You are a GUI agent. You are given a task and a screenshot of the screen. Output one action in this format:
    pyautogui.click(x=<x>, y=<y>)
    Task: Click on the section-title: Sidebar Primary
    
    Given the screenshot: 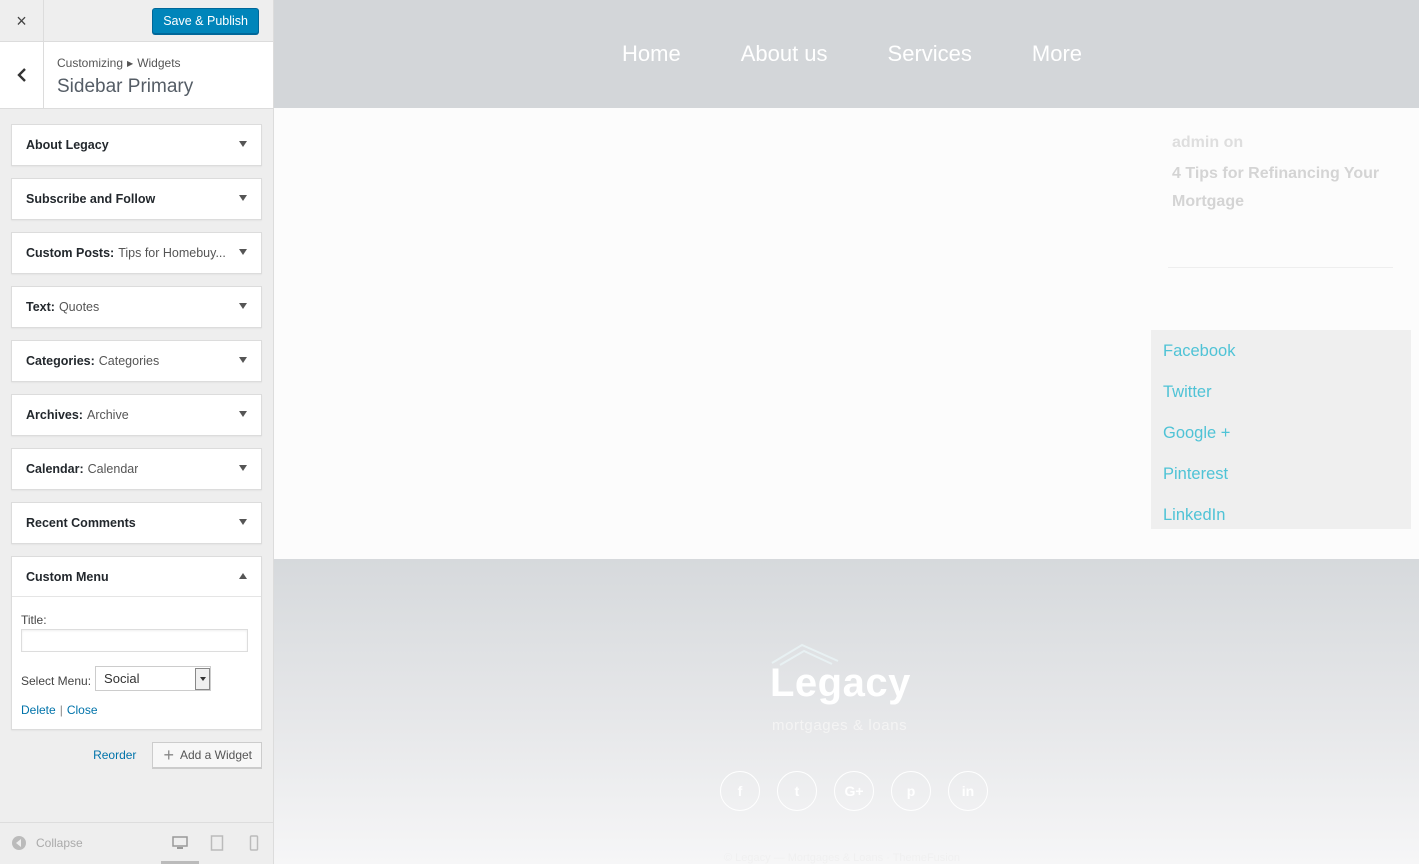 What is the action you would take?
    pyautogui.click(x=125, y=86)
    